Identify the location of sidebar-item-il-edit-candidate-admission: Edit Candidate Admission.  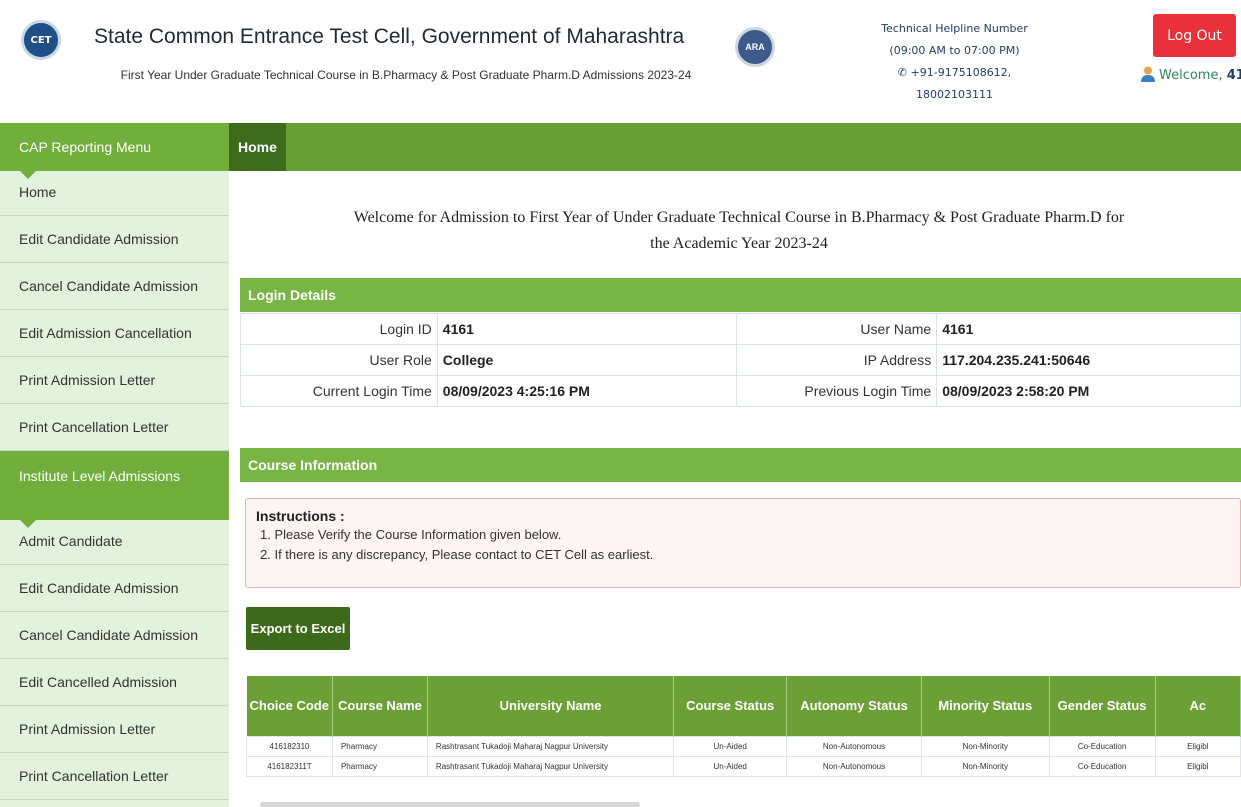
(114, 588).